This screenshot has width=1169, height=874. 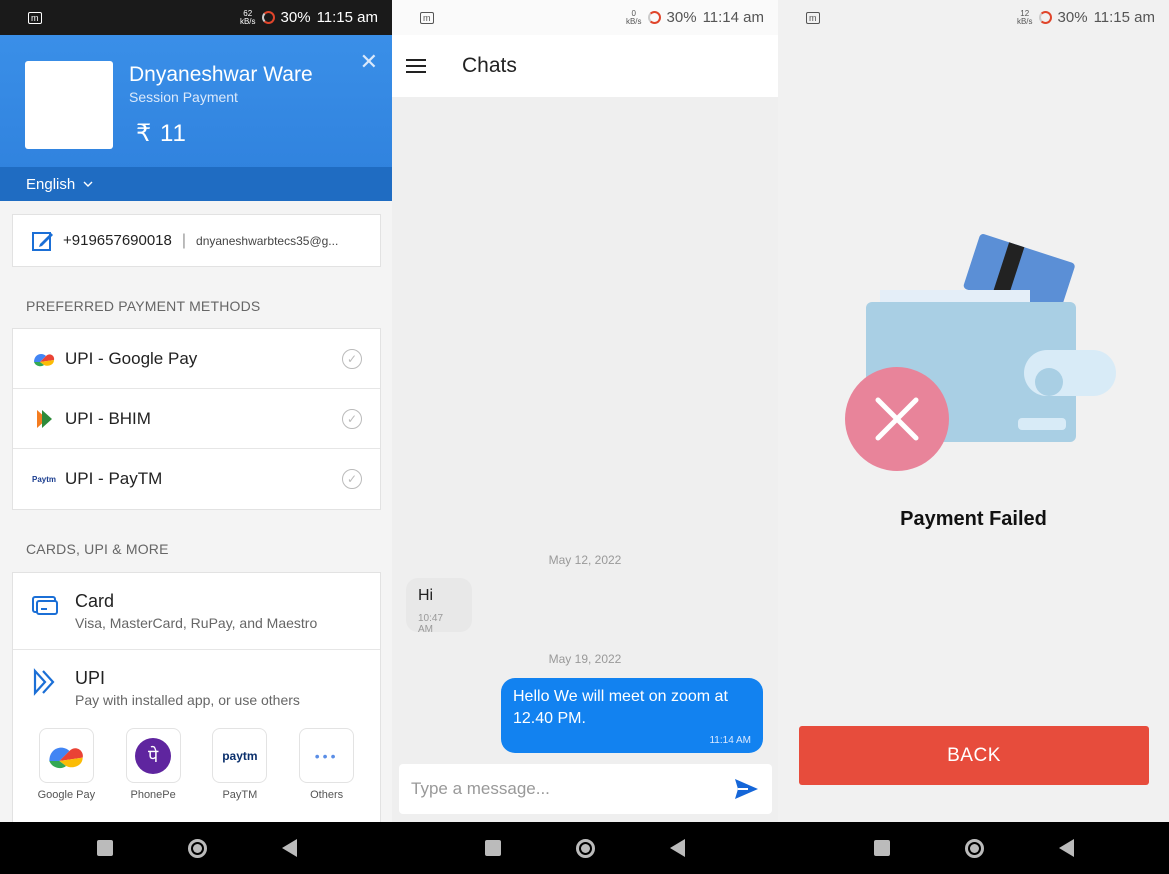 What do you see at coordinates (183, 97) in the screenshot?
I see `payment-description: Session Payment` at bounding box center [183, 97].